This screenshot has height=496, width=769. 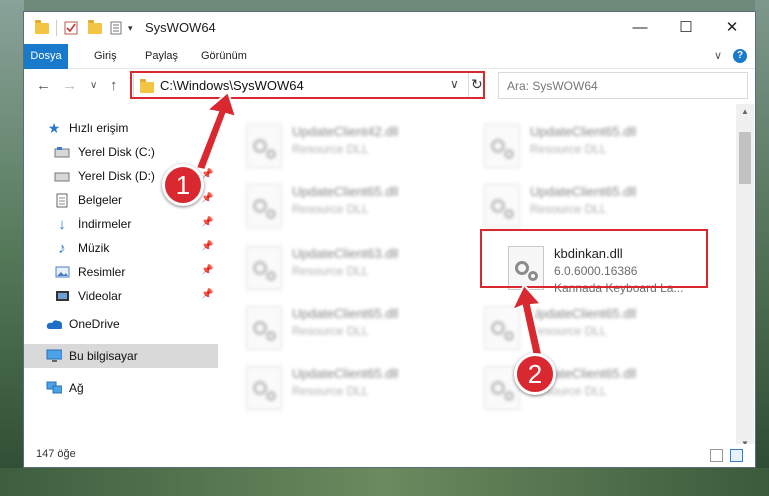 I want to click on callout-badge-1: 1, so click(x=183, y=185).